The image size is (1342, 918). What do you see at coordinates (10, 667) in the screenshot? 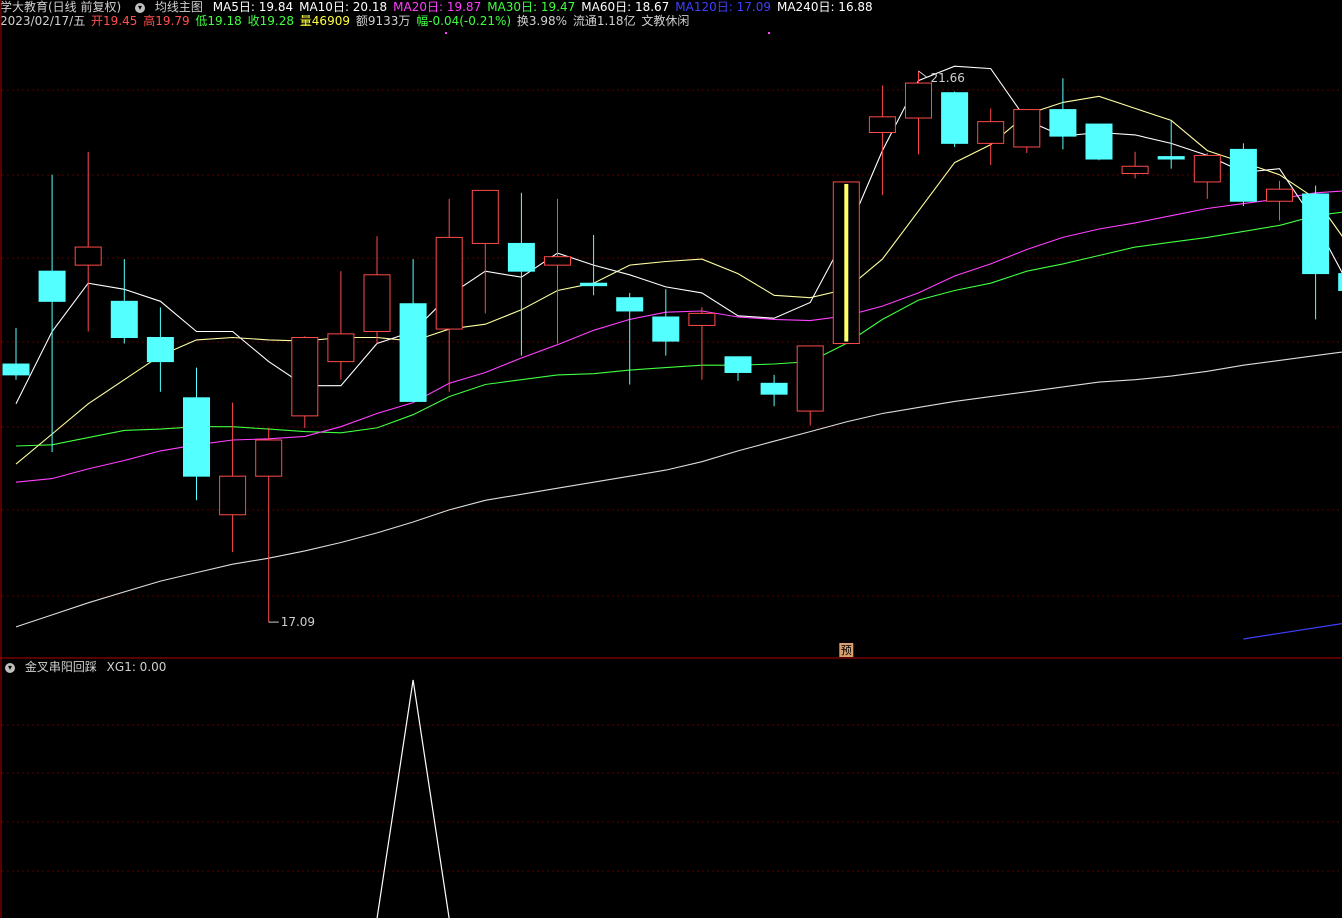
I see `sub-indicator-toggle-icon: ▾` at bounding box center [10, 667].